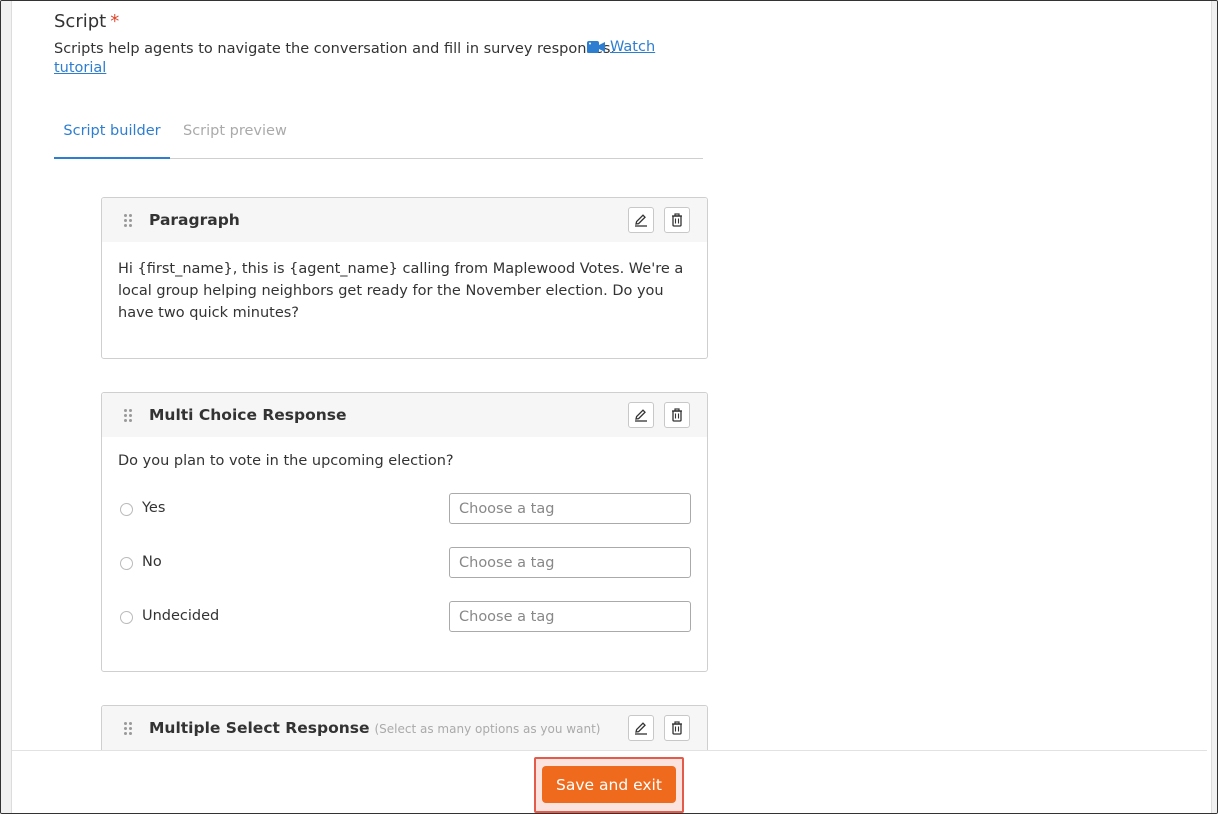 The width and height of the screenshot is (1218, 814). I want to click on option-row-yes: Yes, so click(405, 509).